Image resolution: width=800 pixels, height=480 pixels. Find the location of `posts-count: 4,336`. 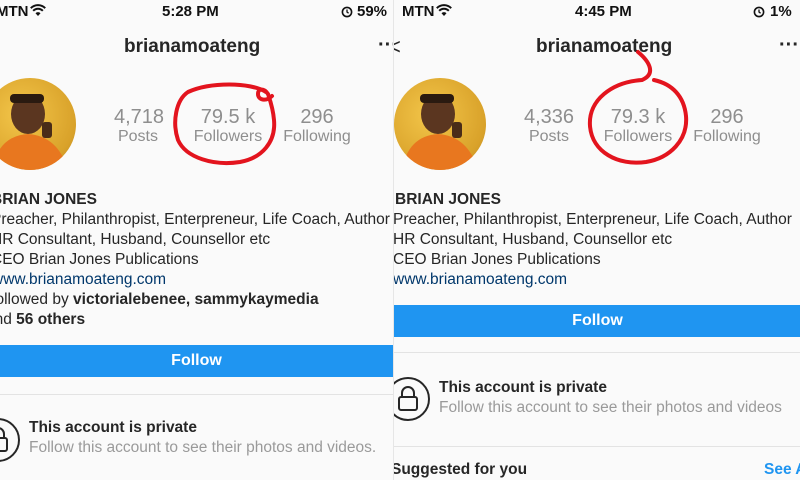

posts-count: 4,336 is located at coordinates (549, 117).